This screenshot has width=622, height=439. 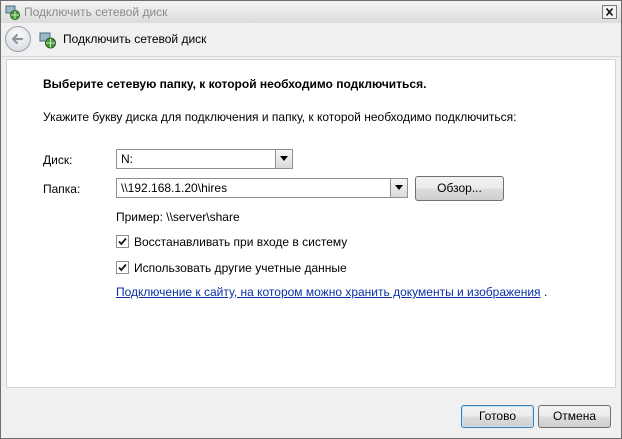 What do you see at coordinates (262, 188) in the screenshot?
I see `folder-combobox: \\192.168.1.20\hires` at bounding box center [262, 188].